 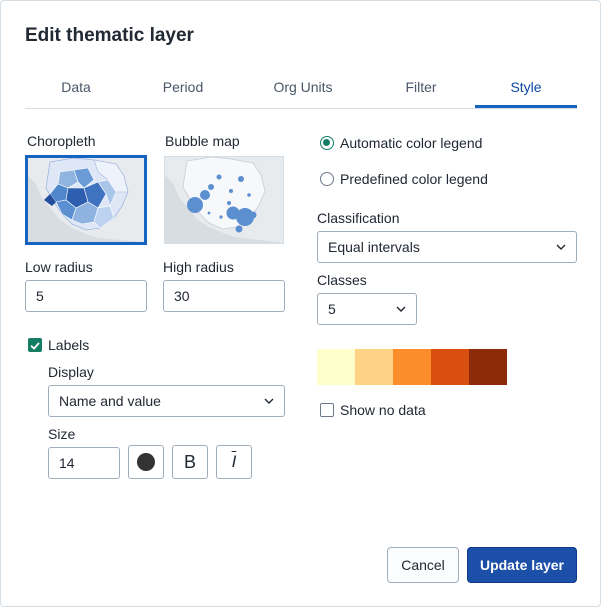 What do you see at coordinates (198, 267) in the screenshot?
I see `high-radius-label: High radius` at bounding box center [198, 267].